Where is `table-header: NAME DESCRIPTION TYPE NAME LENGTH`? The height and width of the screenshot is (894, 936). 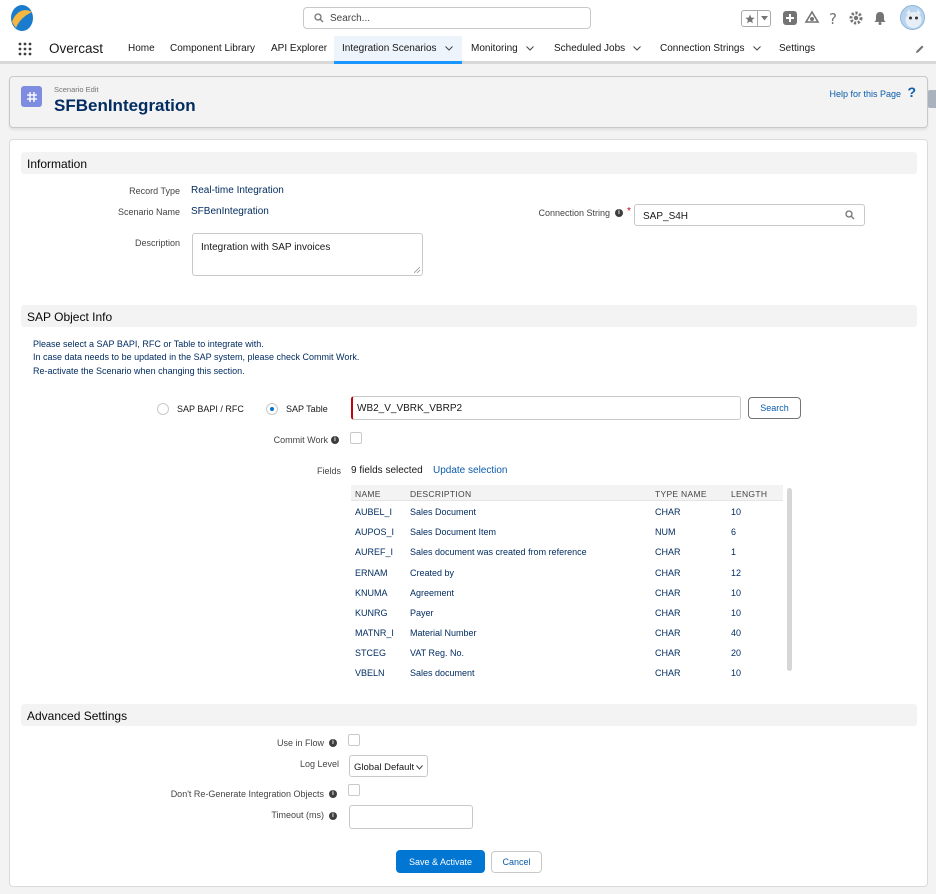 table-header: NAME DESCRIPTION TYPE NAME LENGTH is located at coordinates (567, 493).